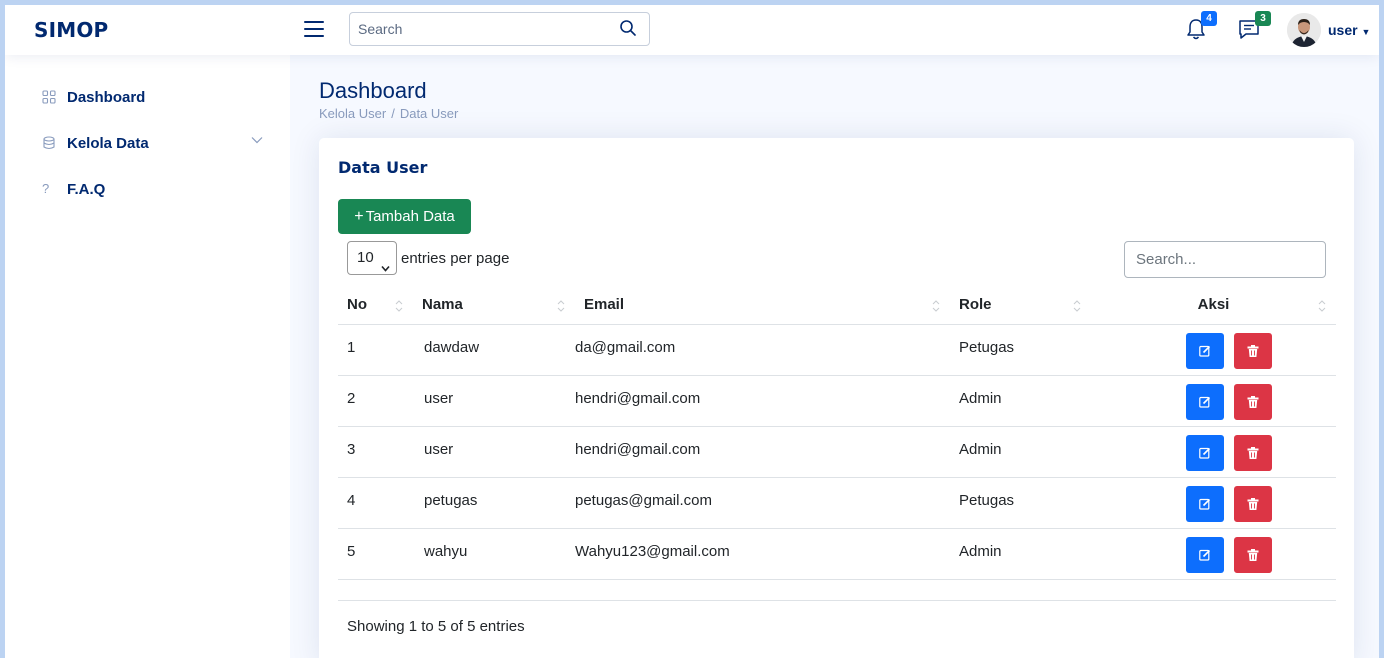 The height and width of the screenshot is (658, 1384). Describe the element at coordinates (352, 113) in the screenshot. I see `breadcrumb-item-kelola-user: Kelola User` at that location.